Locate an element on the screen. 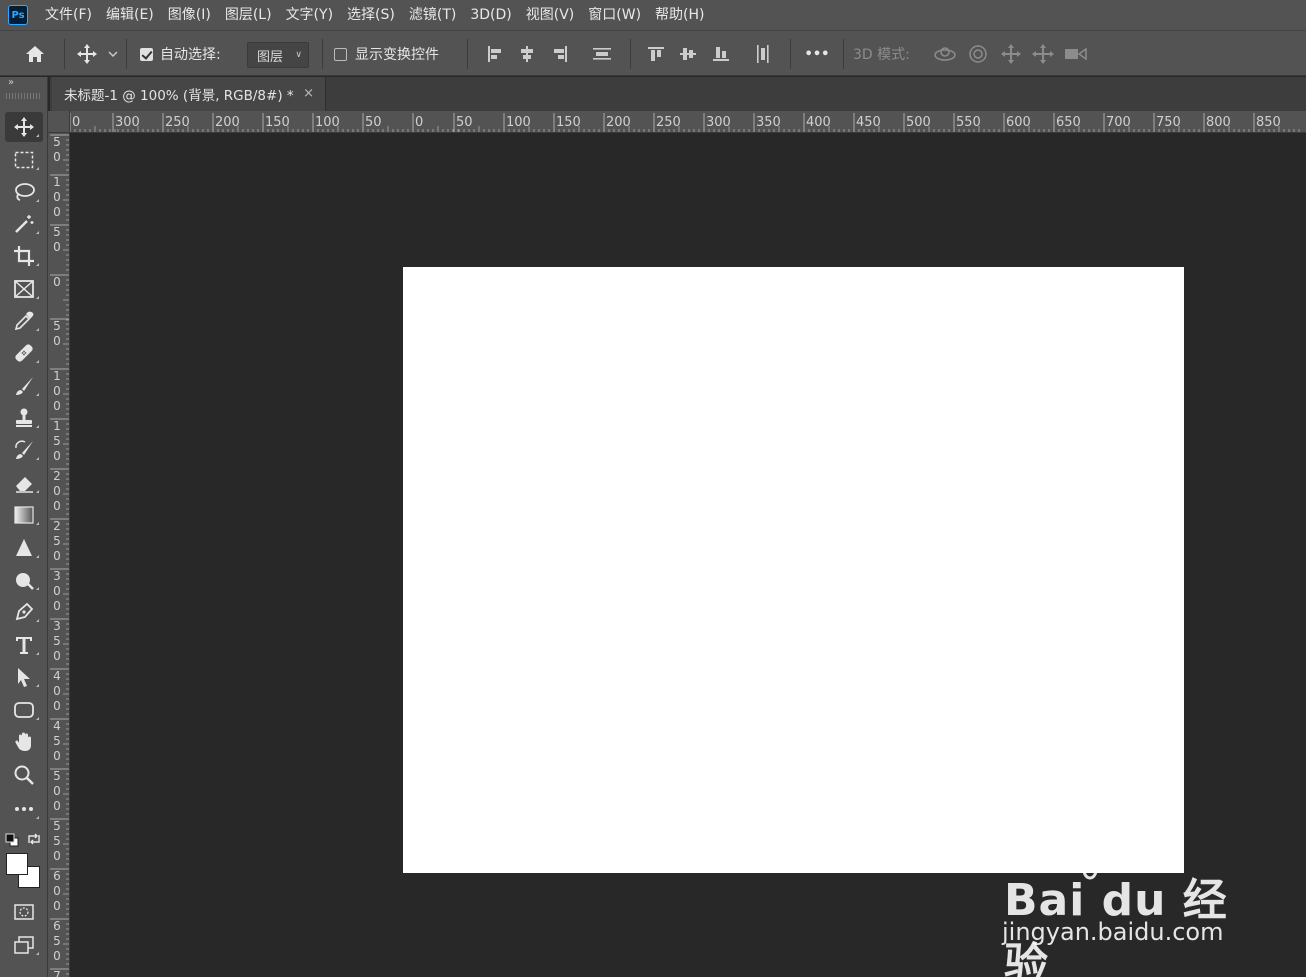 The width and height of the screenshot is (1306, 977). ruler-left-label: 0 is located at coordinates (57, 282).